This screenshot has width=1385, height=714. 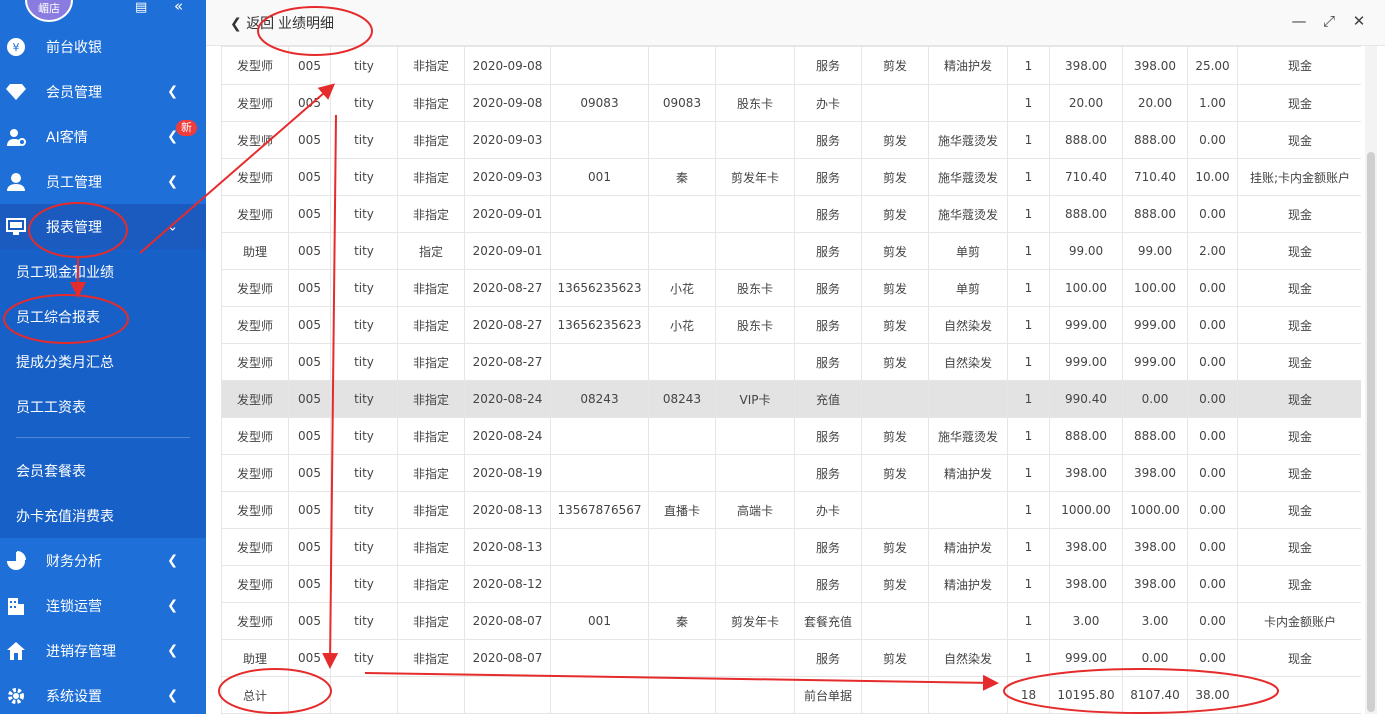 I want to click on submenu-item-staff-cash-performance: 员工现金和业绩, so click(x=103, y=271).